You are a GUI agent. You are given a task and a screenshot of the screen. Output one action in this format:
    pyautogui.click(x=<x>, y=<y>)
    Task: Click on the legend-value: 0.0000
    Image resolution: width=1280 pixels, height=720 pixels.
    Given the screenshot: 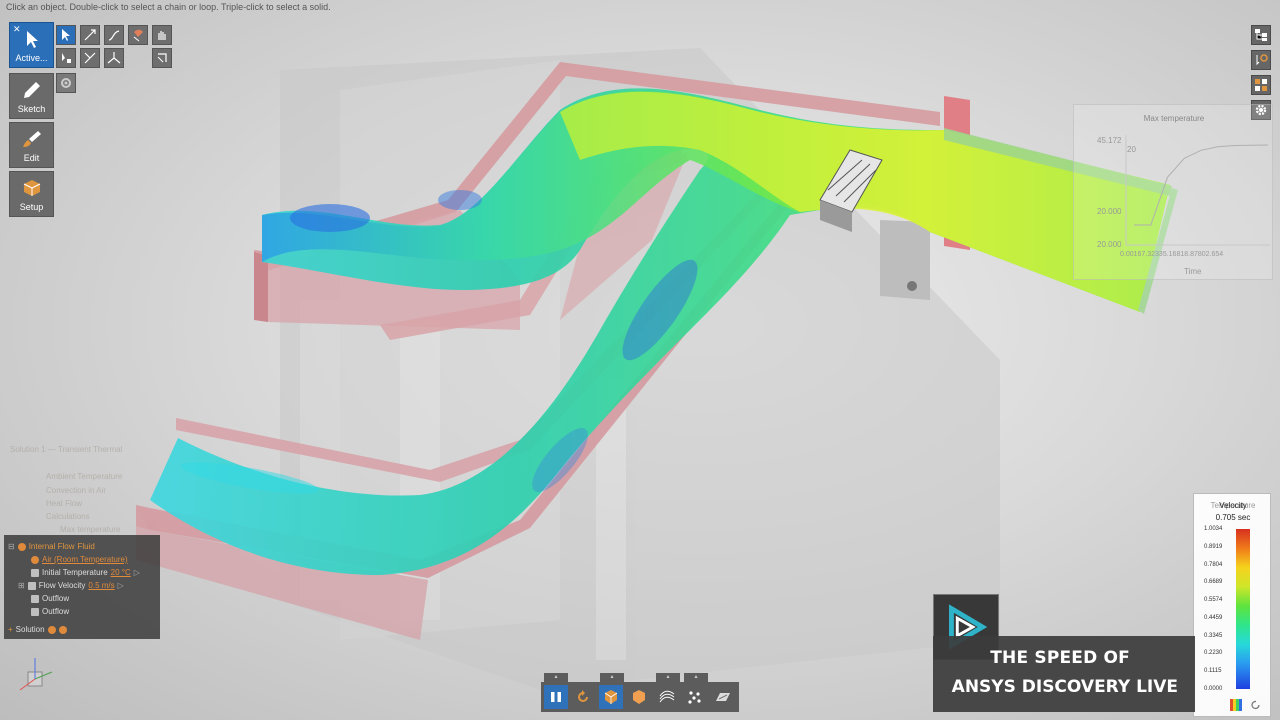 What is the action you would take?
    pyautogui.click(x=1213, y=689)
    